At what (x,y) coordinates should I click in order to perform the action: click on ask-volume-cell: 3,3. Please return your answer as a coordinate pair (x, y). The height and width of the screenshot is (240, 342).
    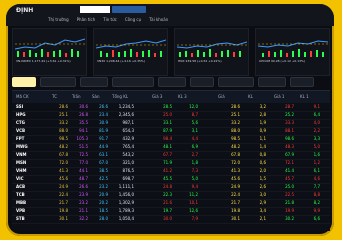
    Looking at the image, I should click on (316, 138).